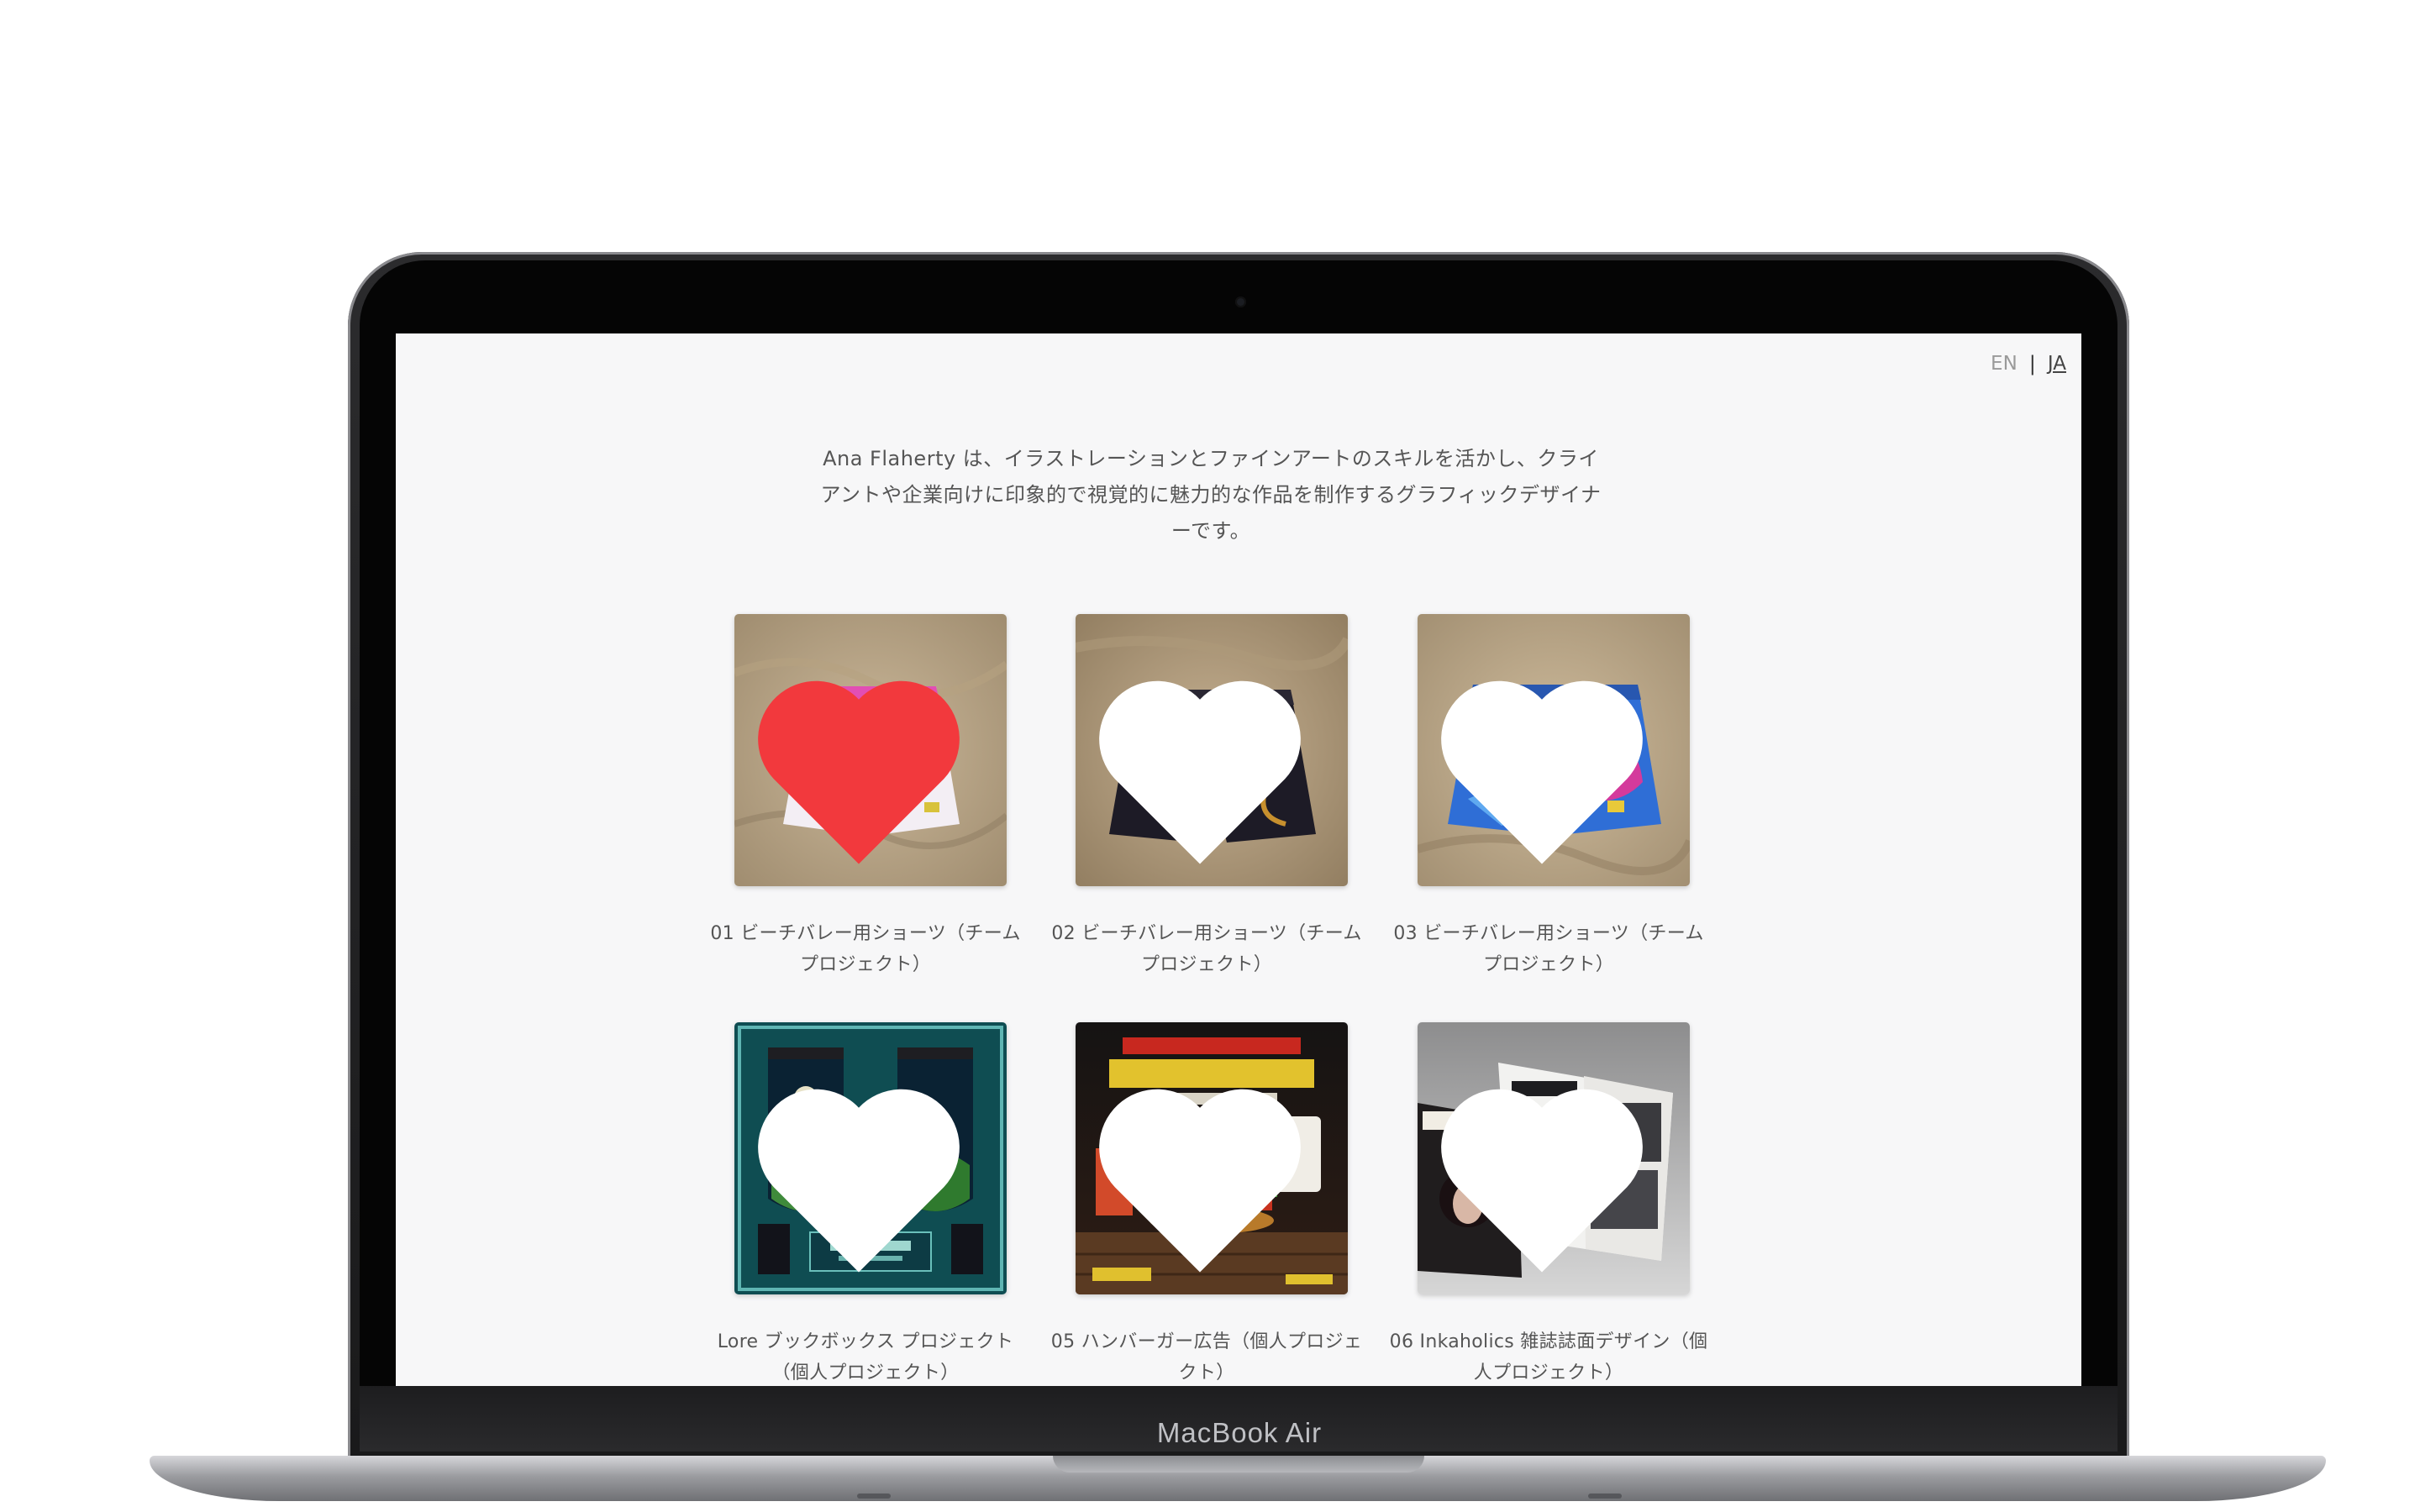  What do you see at coordinates (2004, 364) in the screenshot?
I see `lang-en-link: EN` at bounding box center [2004, 364].